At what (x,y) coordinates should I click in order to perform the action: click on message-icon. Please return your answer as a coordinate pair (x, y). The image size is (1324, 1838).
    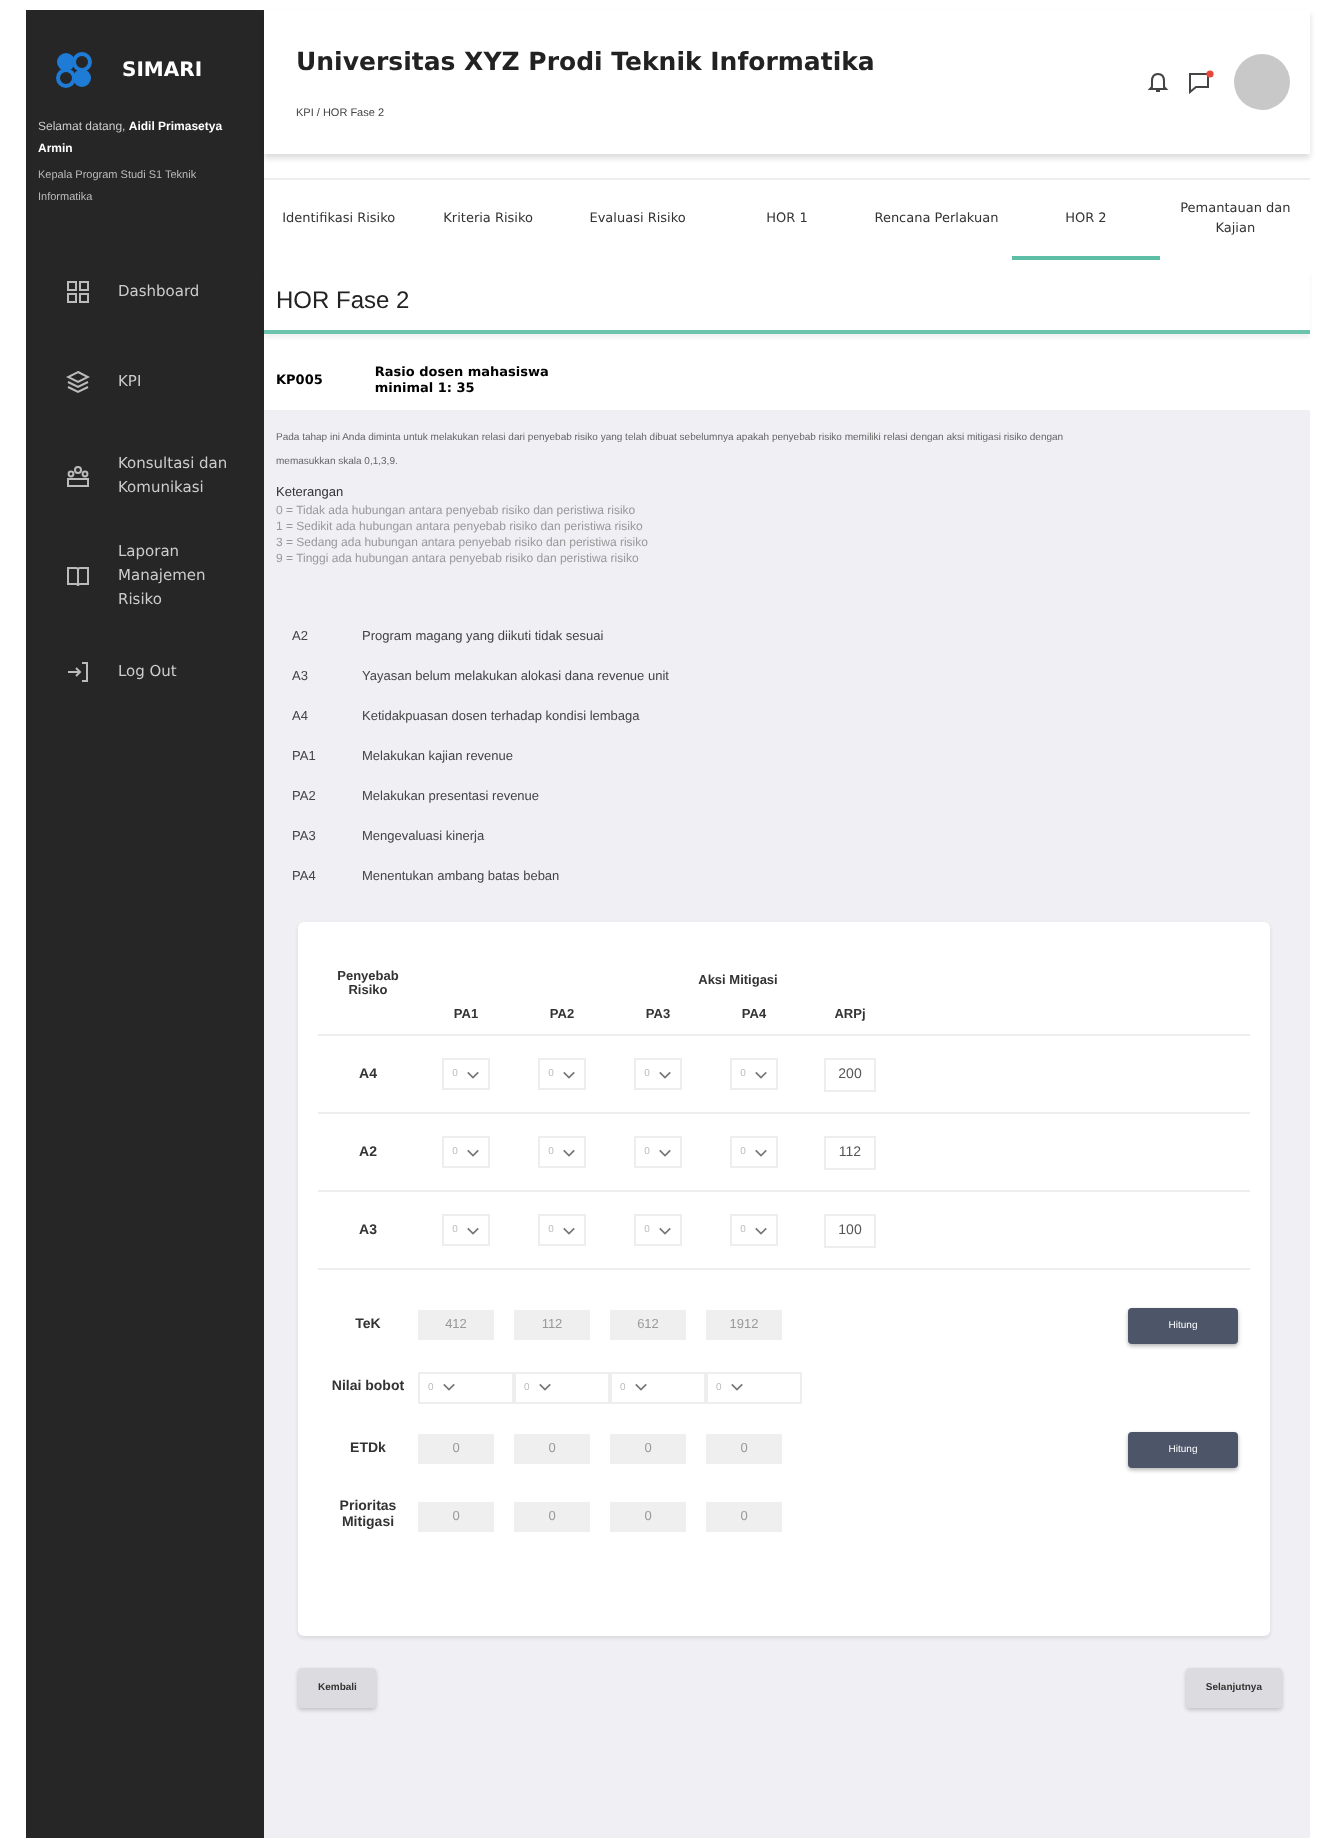
    Looking at the image, I should click on (1202, 82).